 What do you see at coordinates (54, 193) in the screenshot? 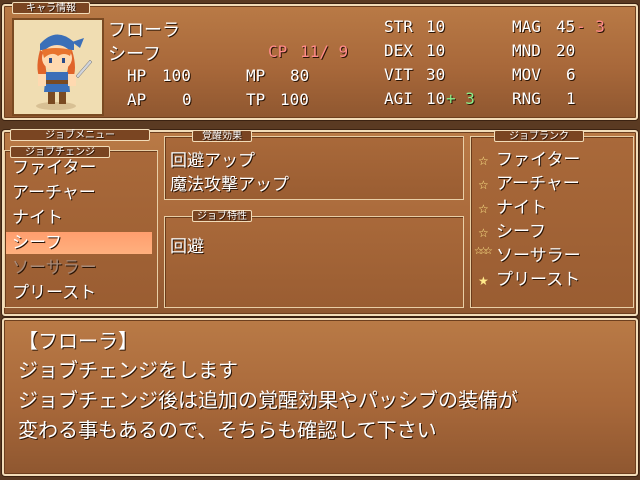
I see `job-item-archer: アーチャー` at bounding box center [54, 193].